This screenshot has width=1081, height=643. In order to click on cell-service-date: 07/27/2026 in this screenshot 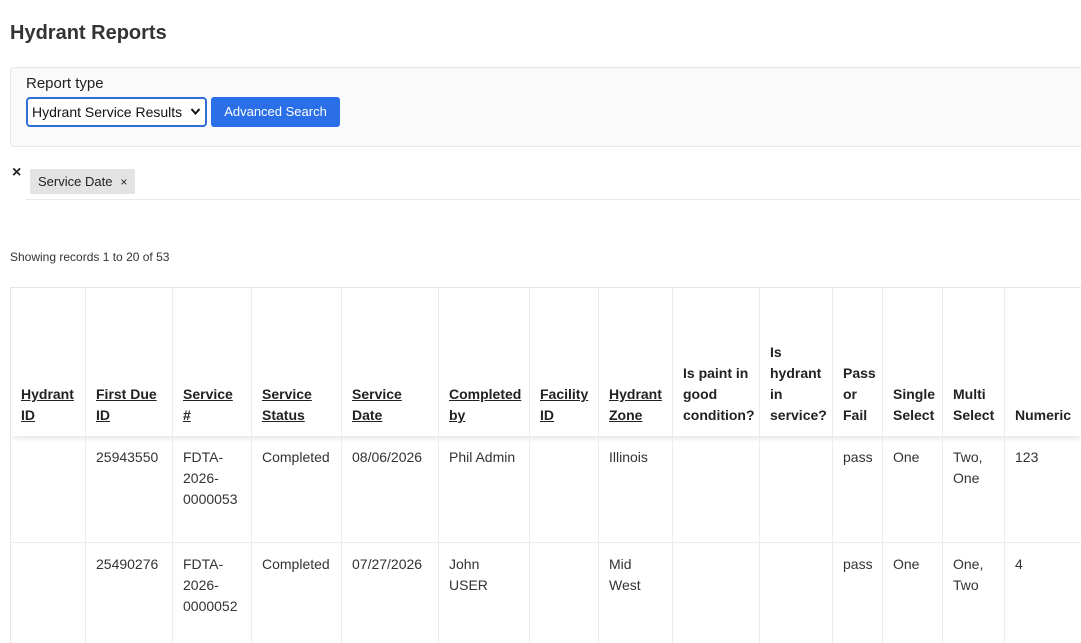, I will do `click(390, 592)`.